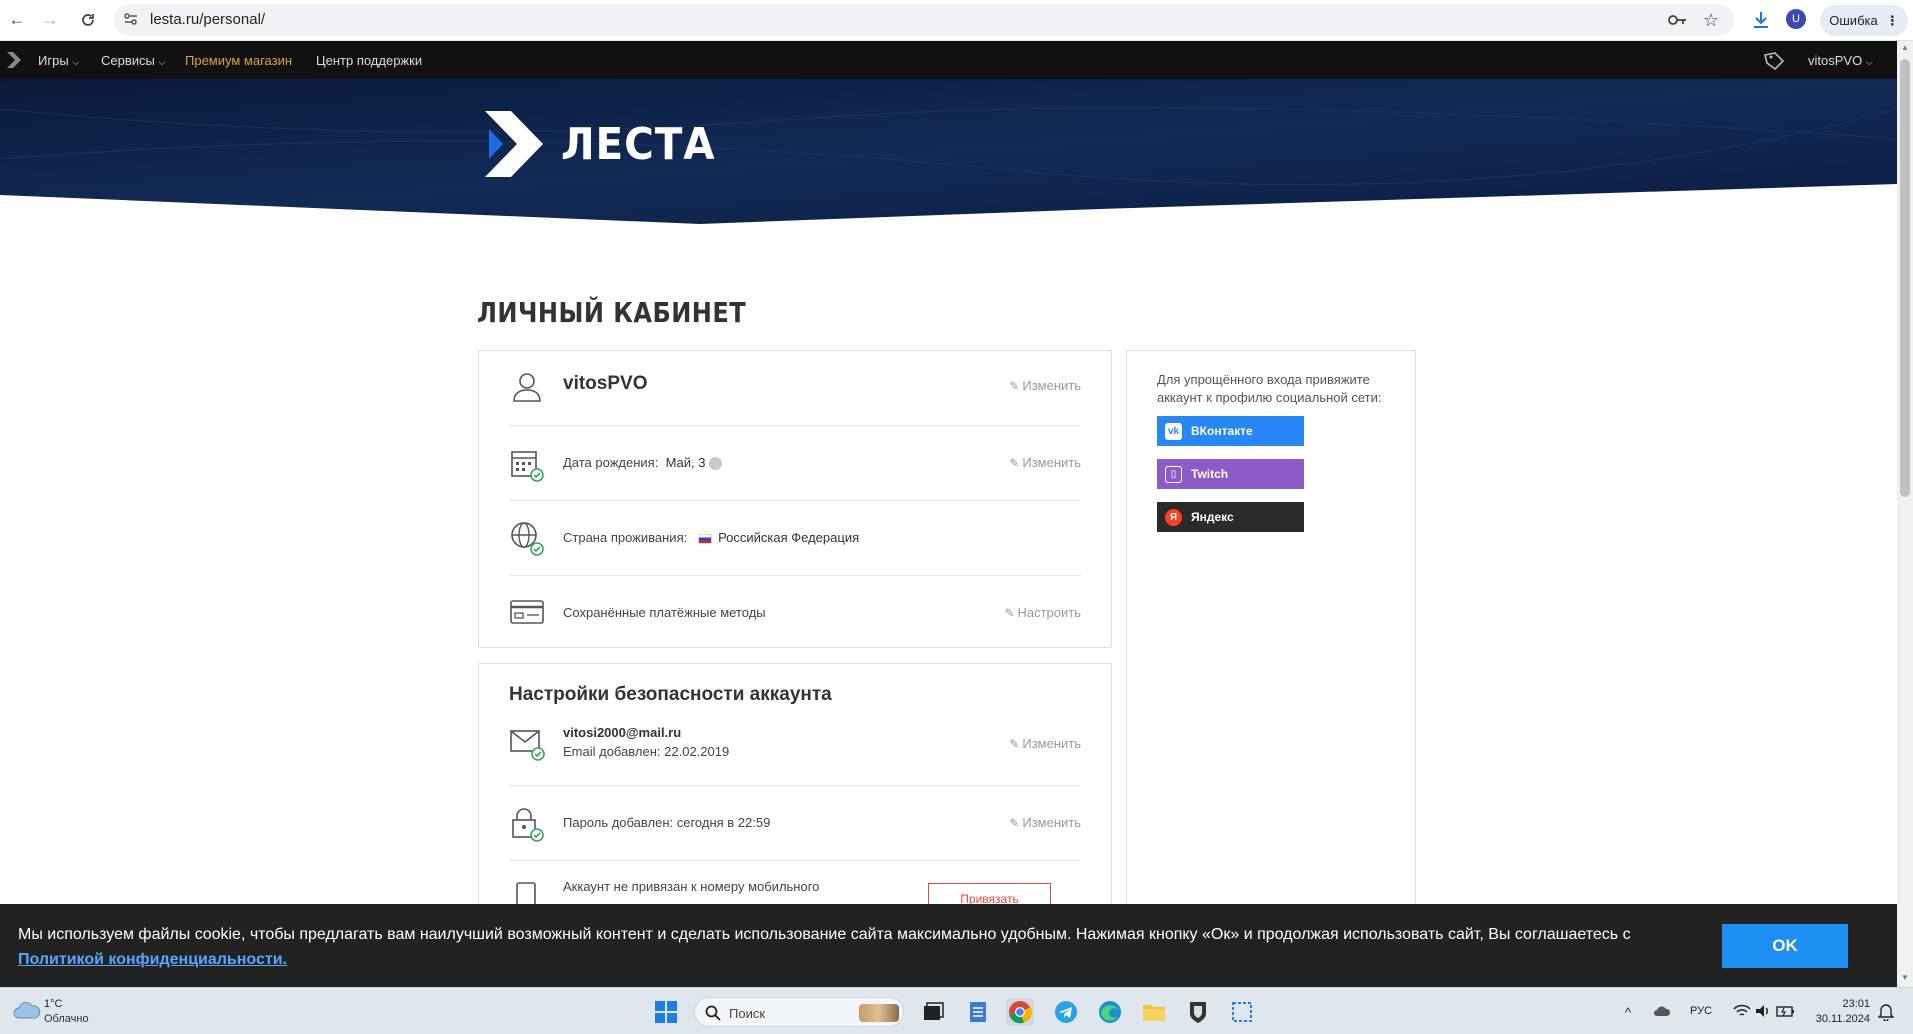 The height and width of the screenshot is (1034, 1913). I want to click on chrome-icon, so click(1021, 1012).